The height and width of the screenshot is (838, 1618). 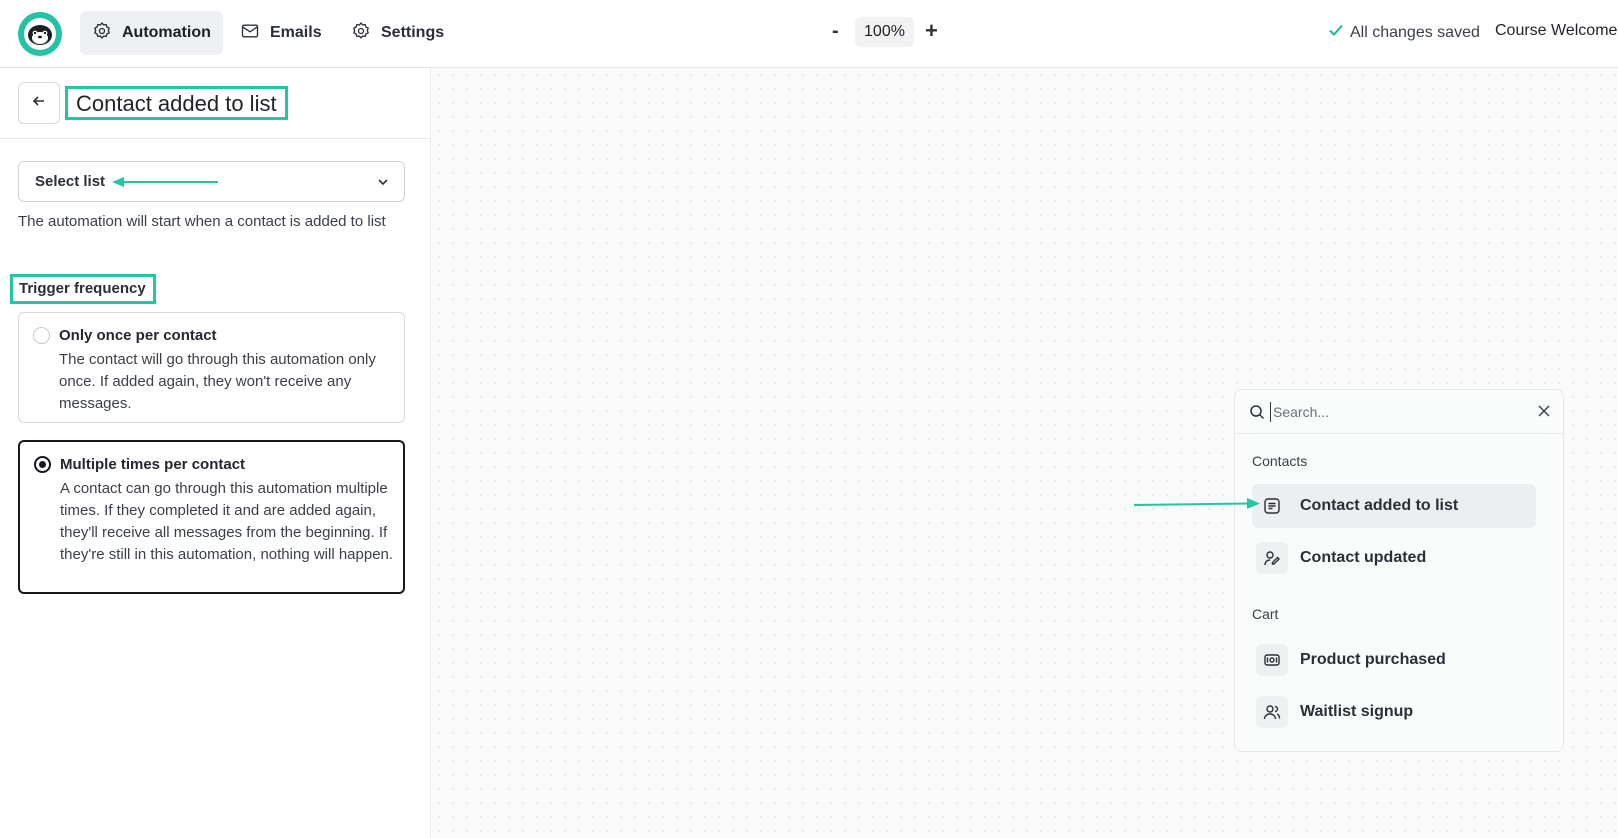 I want to click on group-label-contacts: Contacts, so click(x=1280, y=461).